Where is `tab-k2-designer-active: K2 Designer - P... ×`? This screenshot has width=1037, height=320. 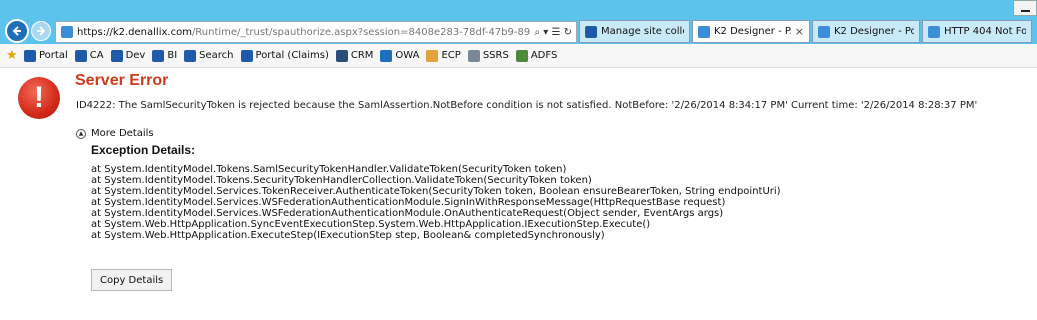 tab-k2-designer-active: K2 Designer - P... × is located at coordinates (751, 31).